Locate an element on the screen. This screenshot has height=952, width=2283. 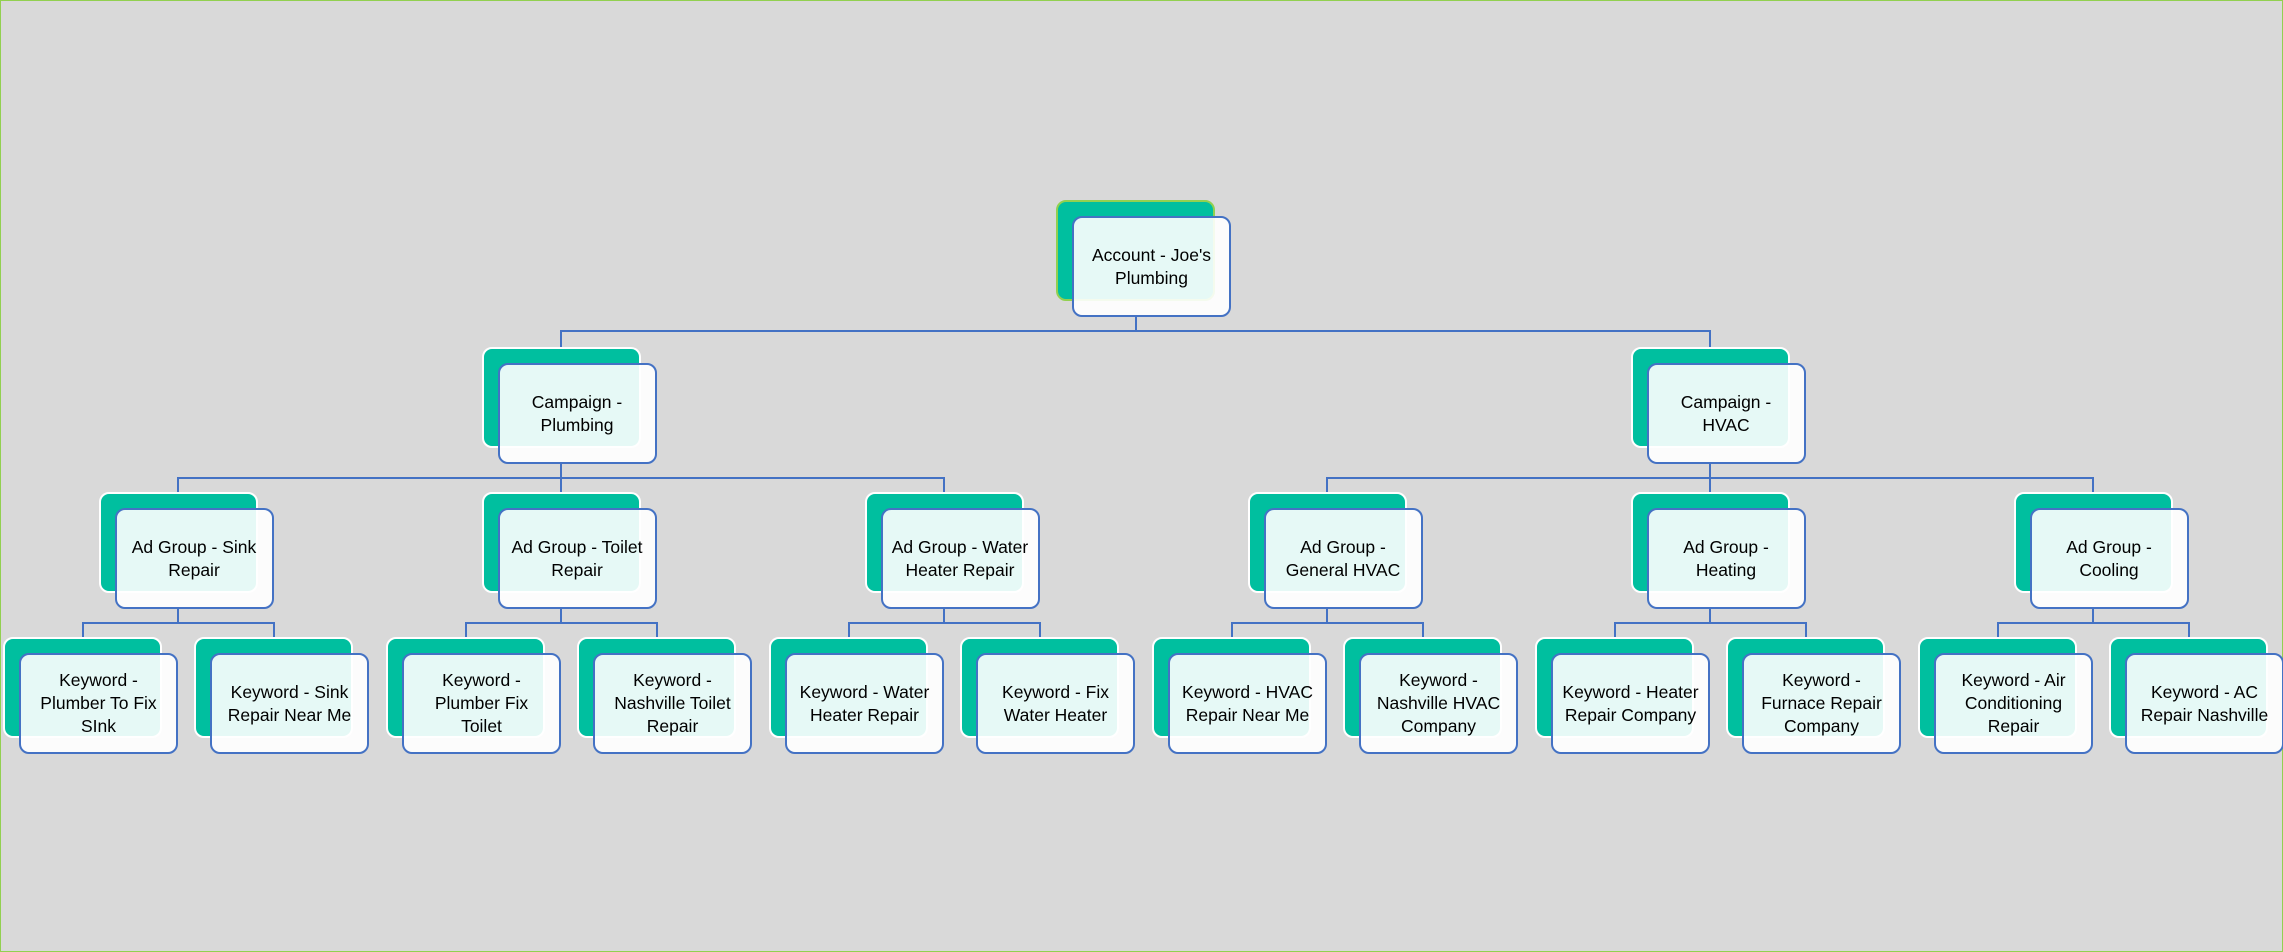
node-label: Ad Group - Toilet Repair is located at coordinates (577, 558).